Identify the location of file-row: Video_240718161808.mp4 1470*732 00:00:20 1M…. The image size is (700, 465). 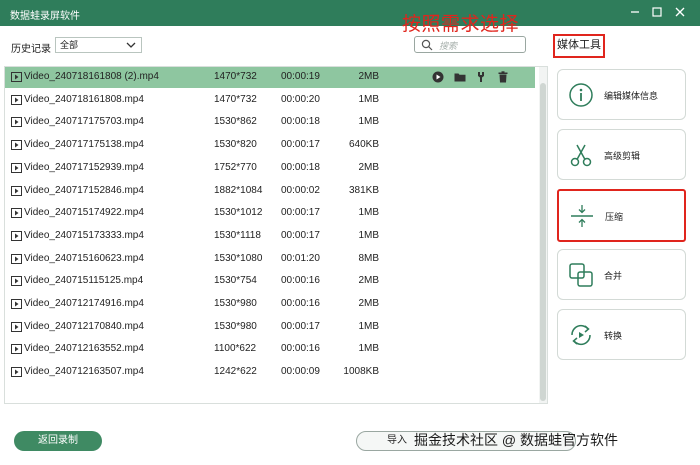
(270, 100).